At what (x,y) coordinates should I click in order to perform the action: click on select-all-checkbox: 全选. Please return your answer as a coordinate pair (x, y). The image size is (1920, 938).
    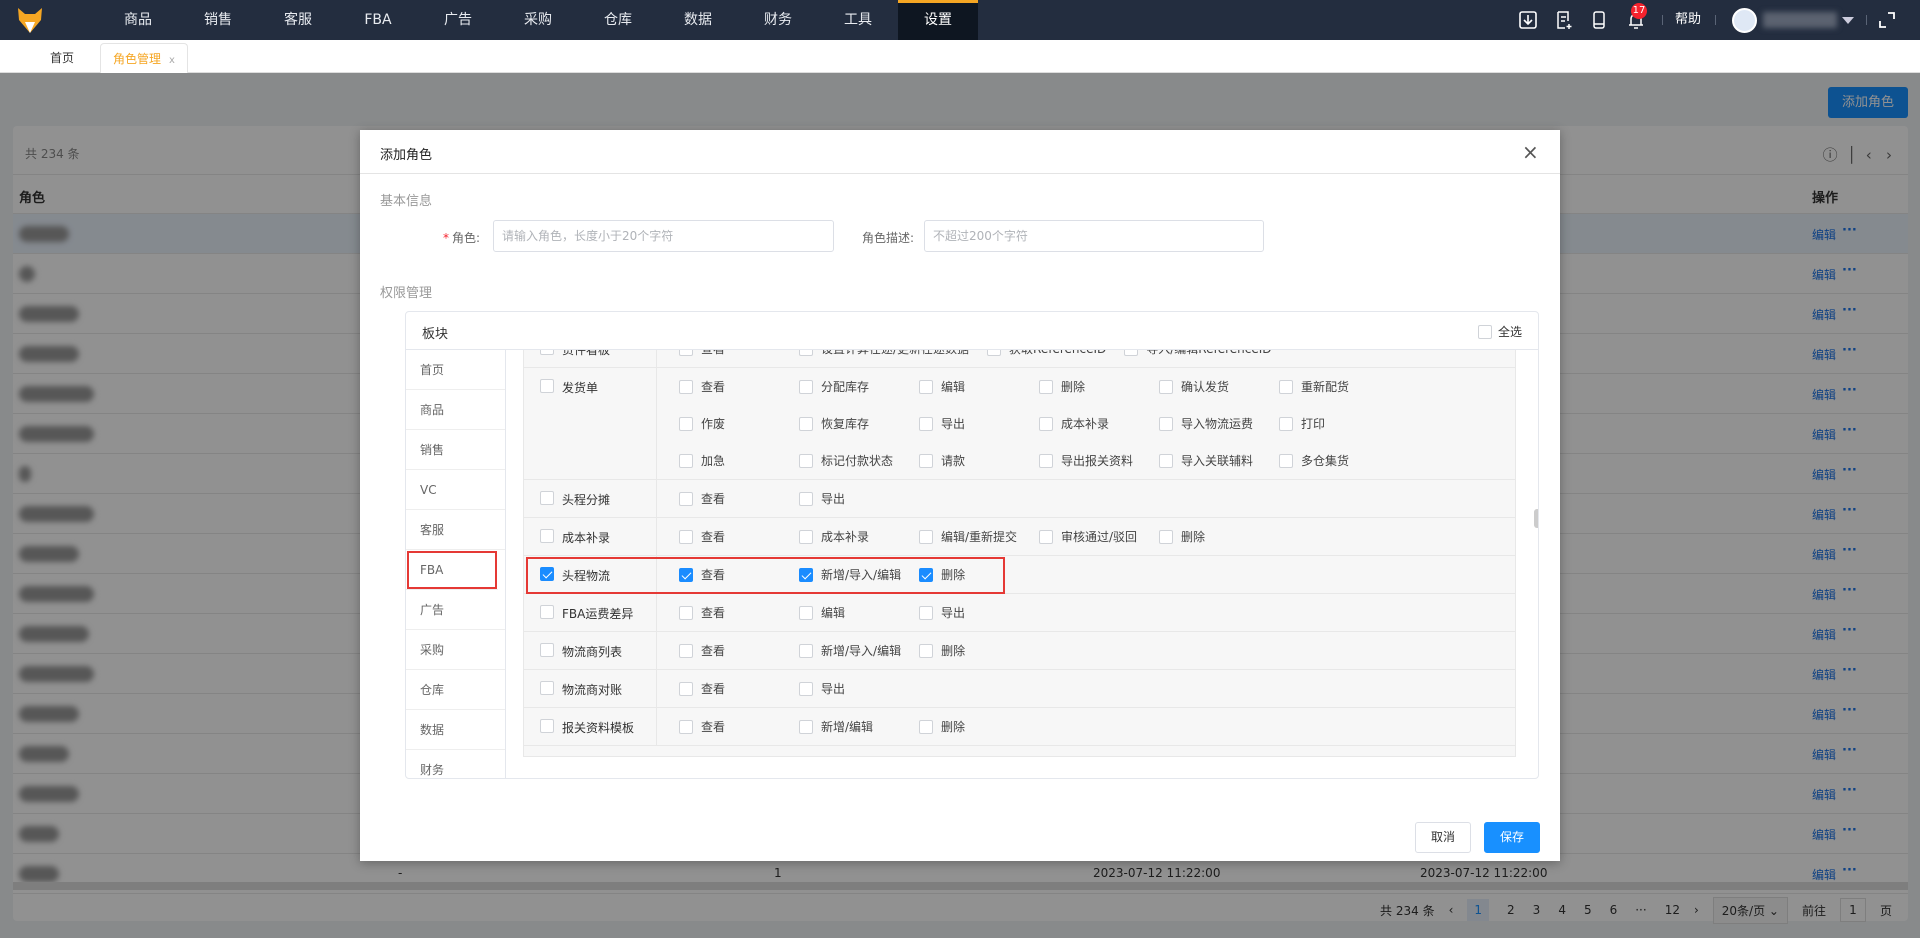
    Looking at the image, I should click on (1499, 331).